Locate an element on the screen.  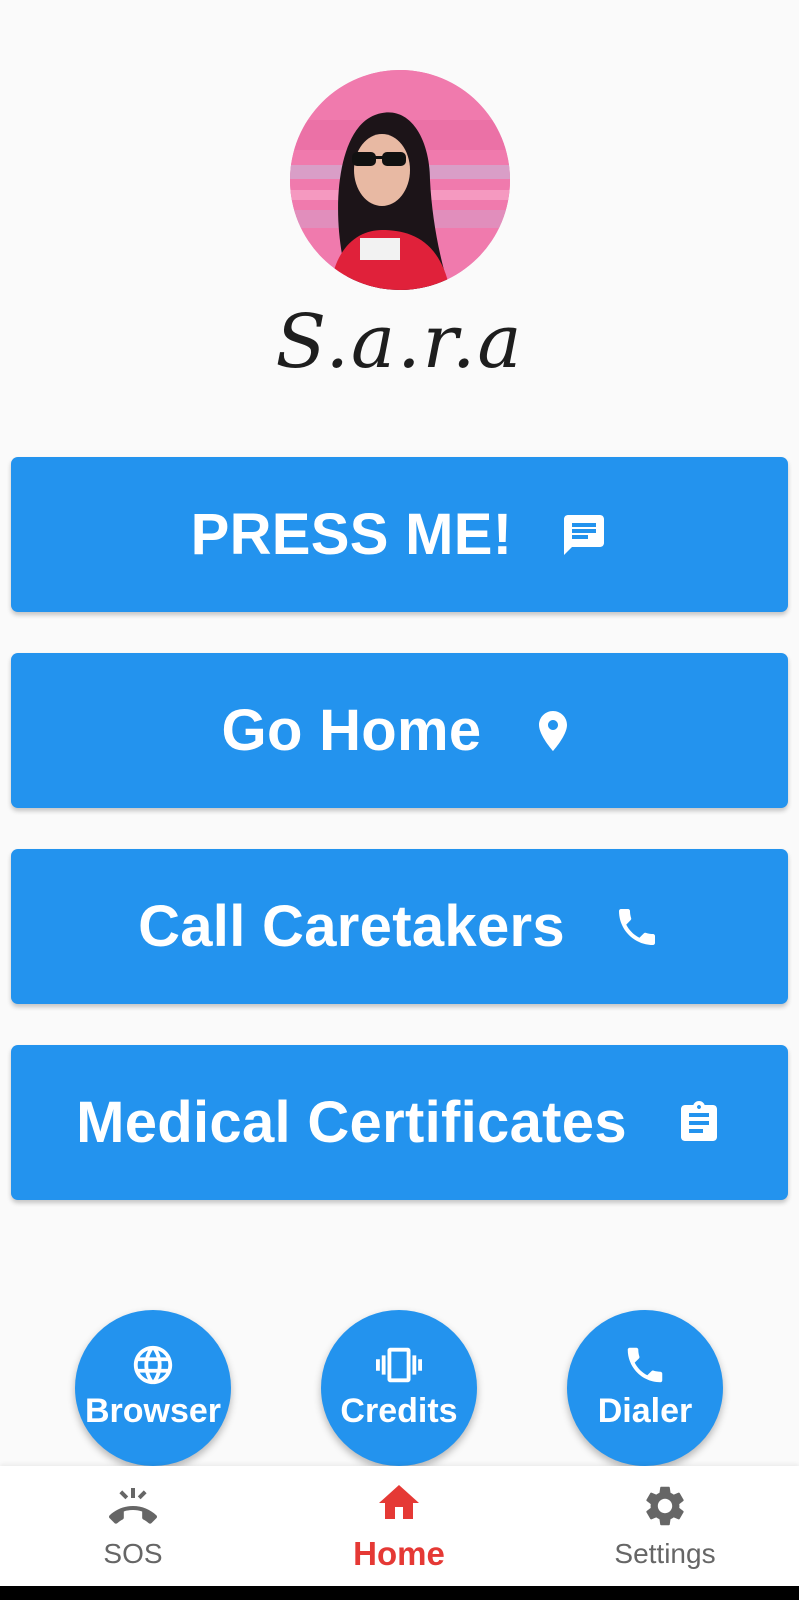
location-pin-icon is located at coordinates (553, 731).